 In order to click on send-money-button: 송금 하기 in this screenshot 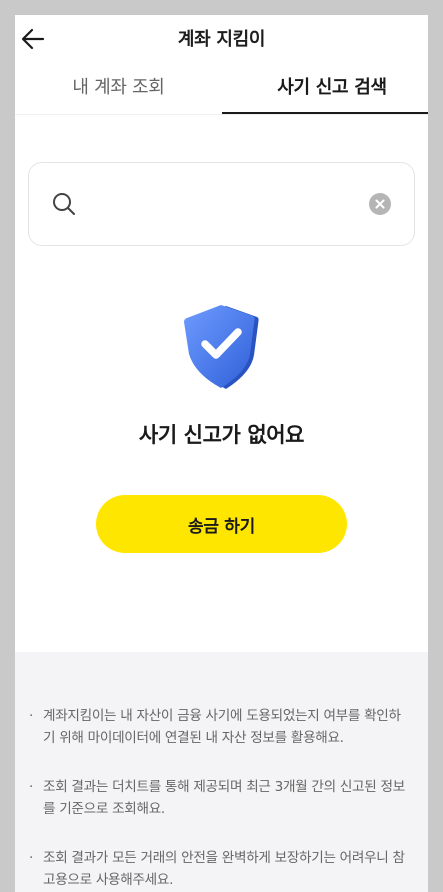, I will do `click(221, 524)`.